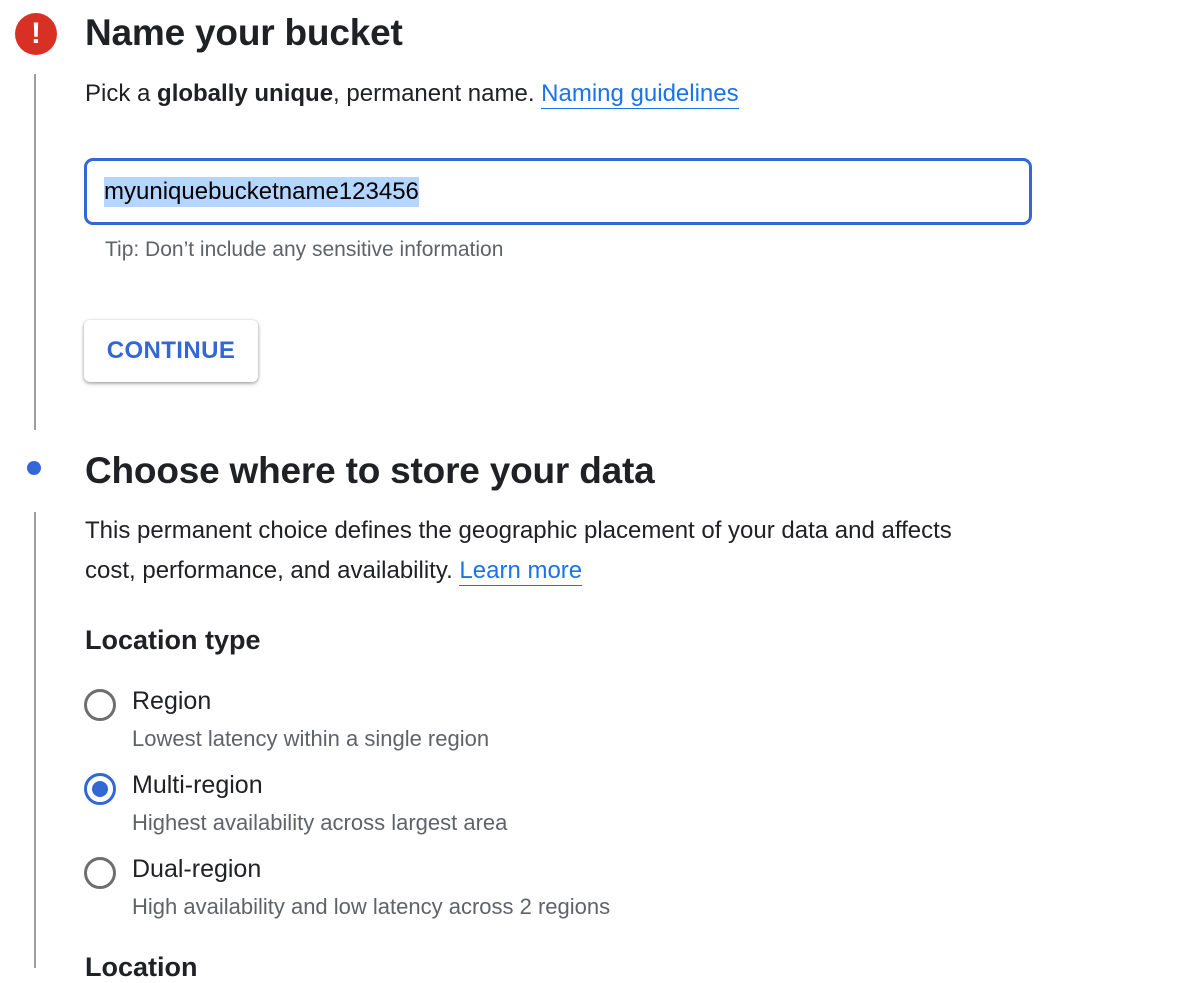 This screenshot has width=1194, height=983. Describe the element at coordinates (320, 822) in the screenshot. I see `radio-description: Highest availability across largest area` at that location.